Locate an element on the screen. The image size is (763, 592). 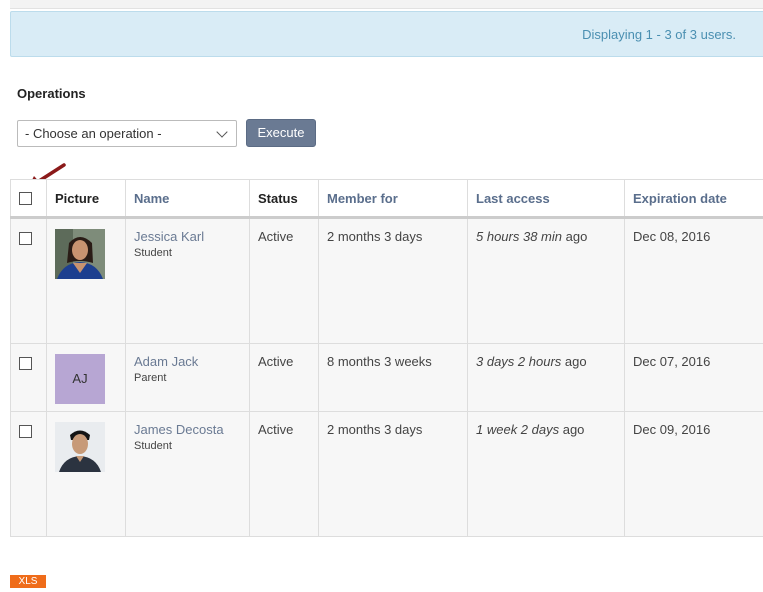
select-all-checkbox is located at coordinates (25, 198).